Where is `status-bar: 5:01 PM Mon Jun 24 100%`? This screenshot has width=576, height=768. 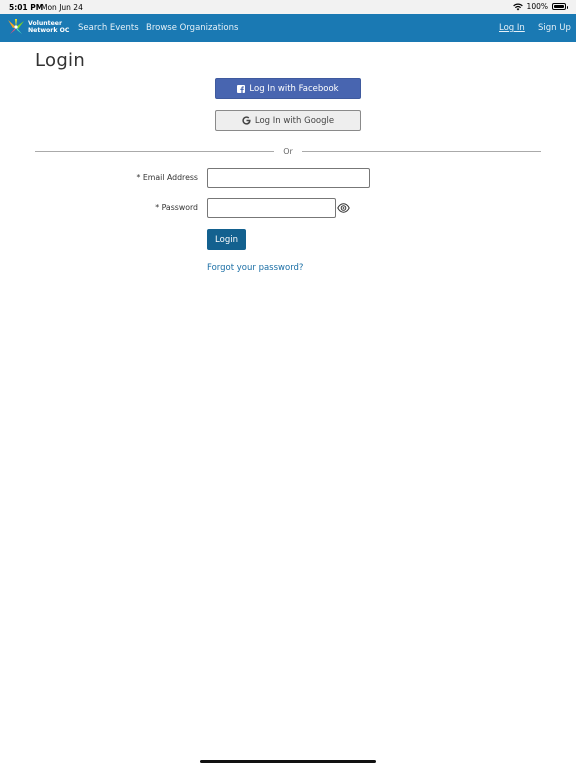 status-bar: 5:01 PM Mon Jun 24 100% is located at coordinates (288, 7).